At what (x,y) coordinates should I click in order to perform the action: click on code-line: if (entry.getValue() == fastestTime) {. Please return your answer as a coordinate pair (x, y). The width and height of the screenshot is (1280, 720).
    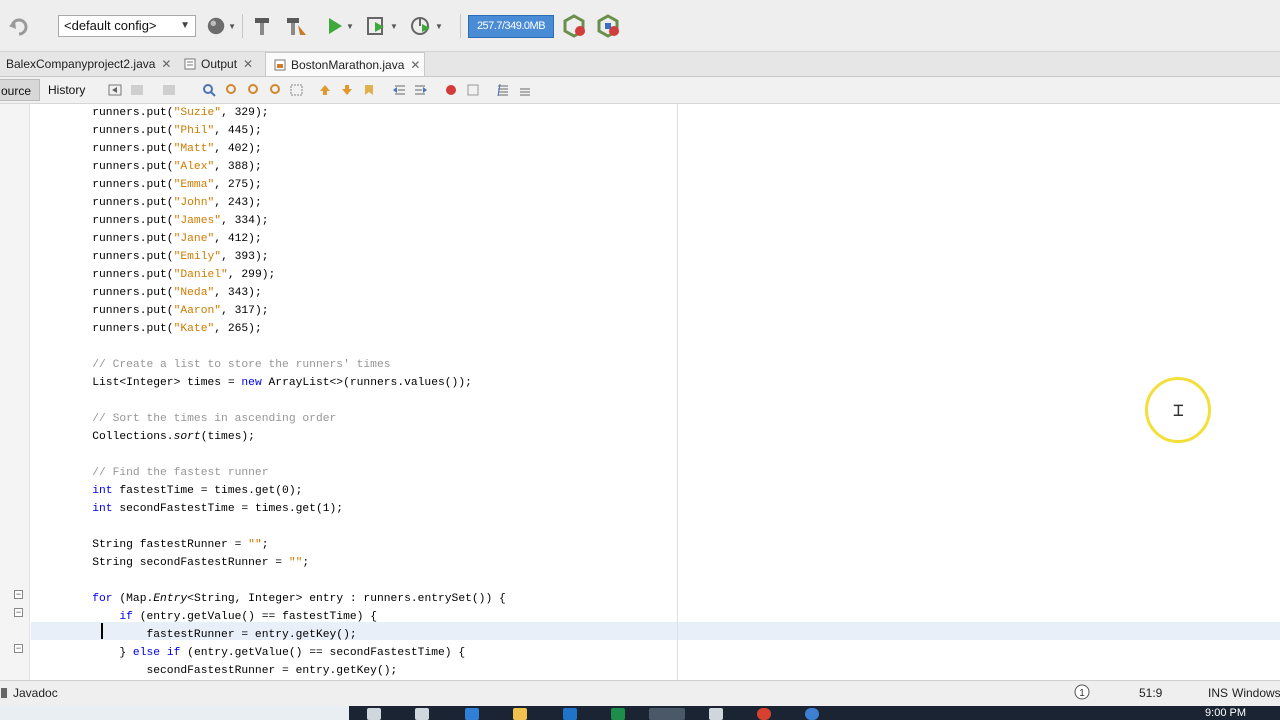
    Looking at the image, I should click on (272, 617).